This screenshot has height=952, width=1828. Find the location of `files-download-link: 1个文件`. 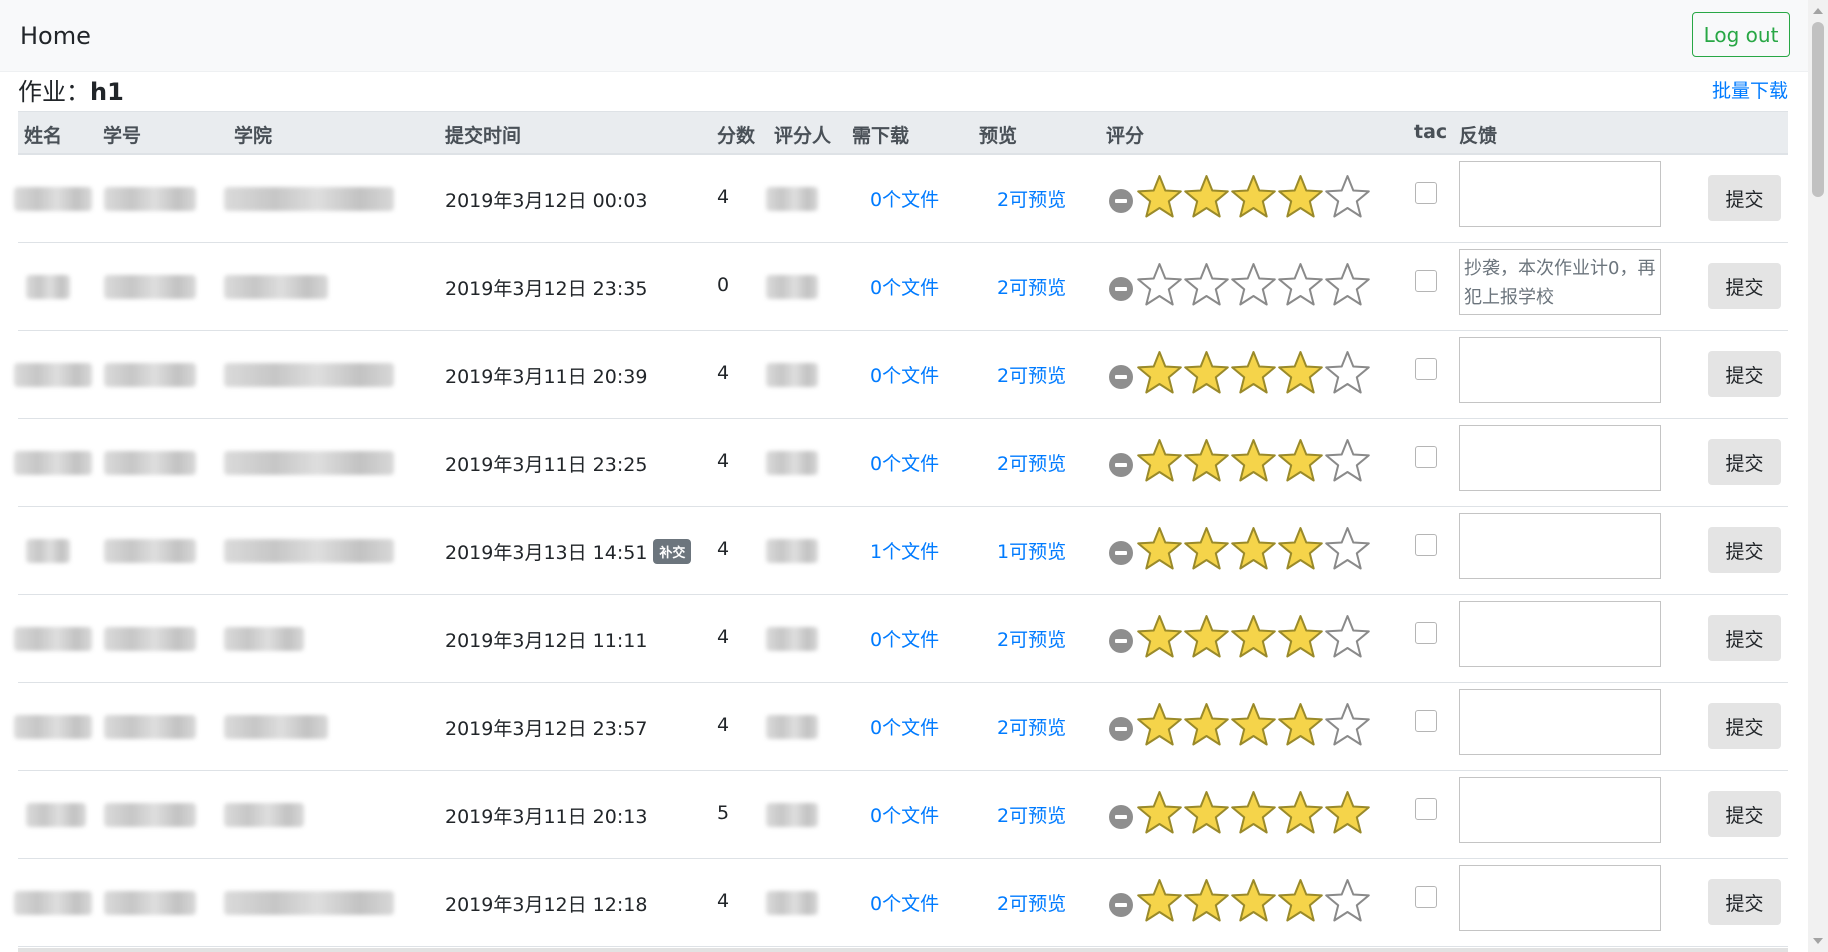

files-download-link: 1个文件 is located at coordinates (904, 550).